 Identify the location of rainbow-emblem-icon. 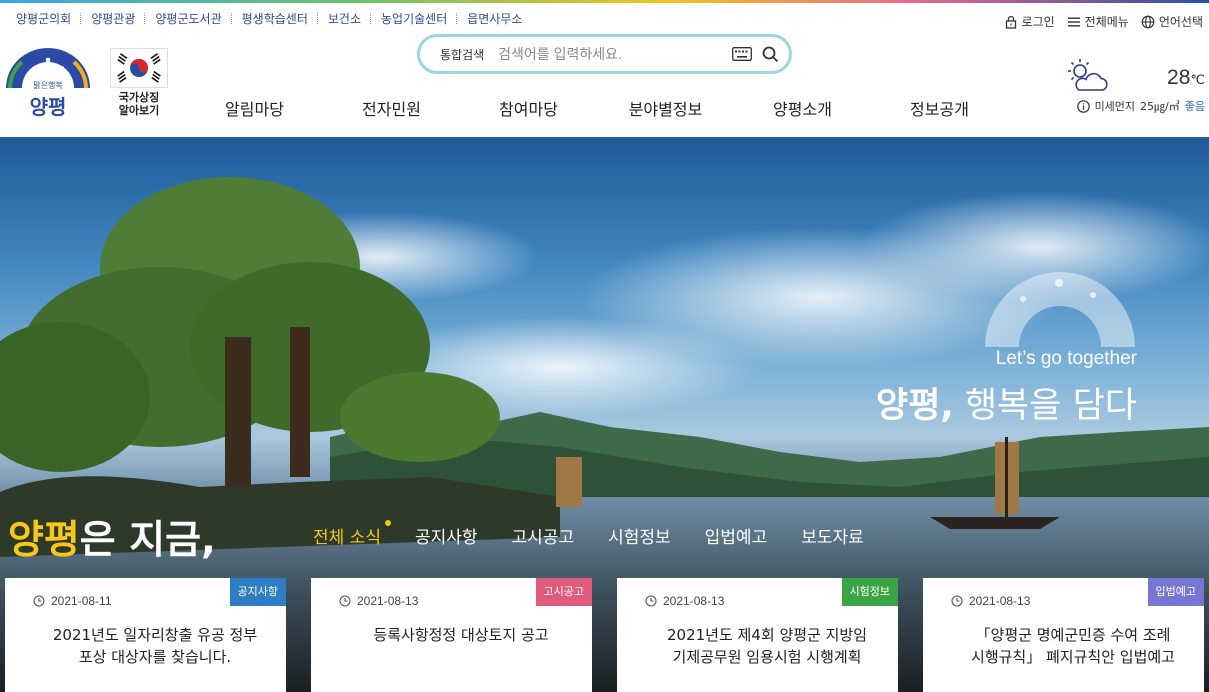
(1060, 309).